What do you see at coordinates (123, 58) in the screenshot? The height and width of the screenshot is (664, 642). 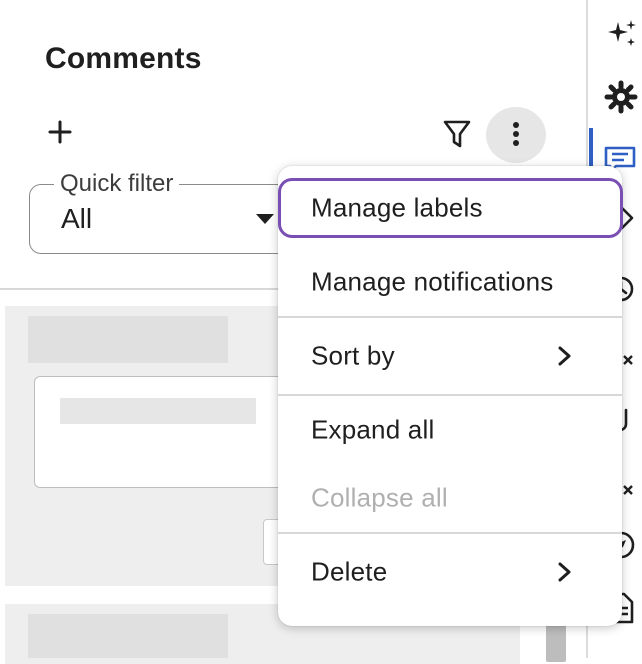 I see `panel-title: Comments` at bounding box center [123, 58].